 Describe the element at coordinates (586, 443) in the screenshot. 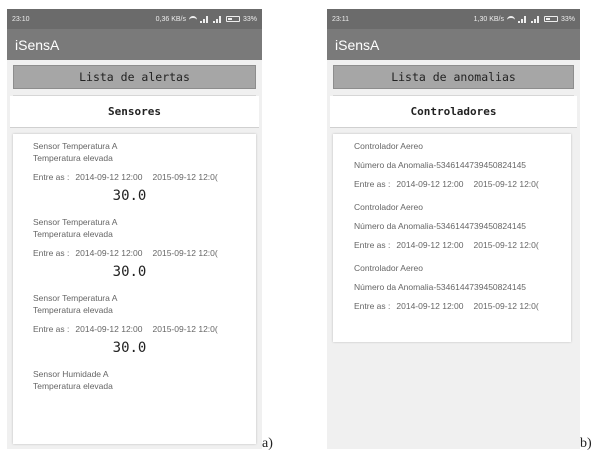

I see `figure-caption-b: b)` at that location.